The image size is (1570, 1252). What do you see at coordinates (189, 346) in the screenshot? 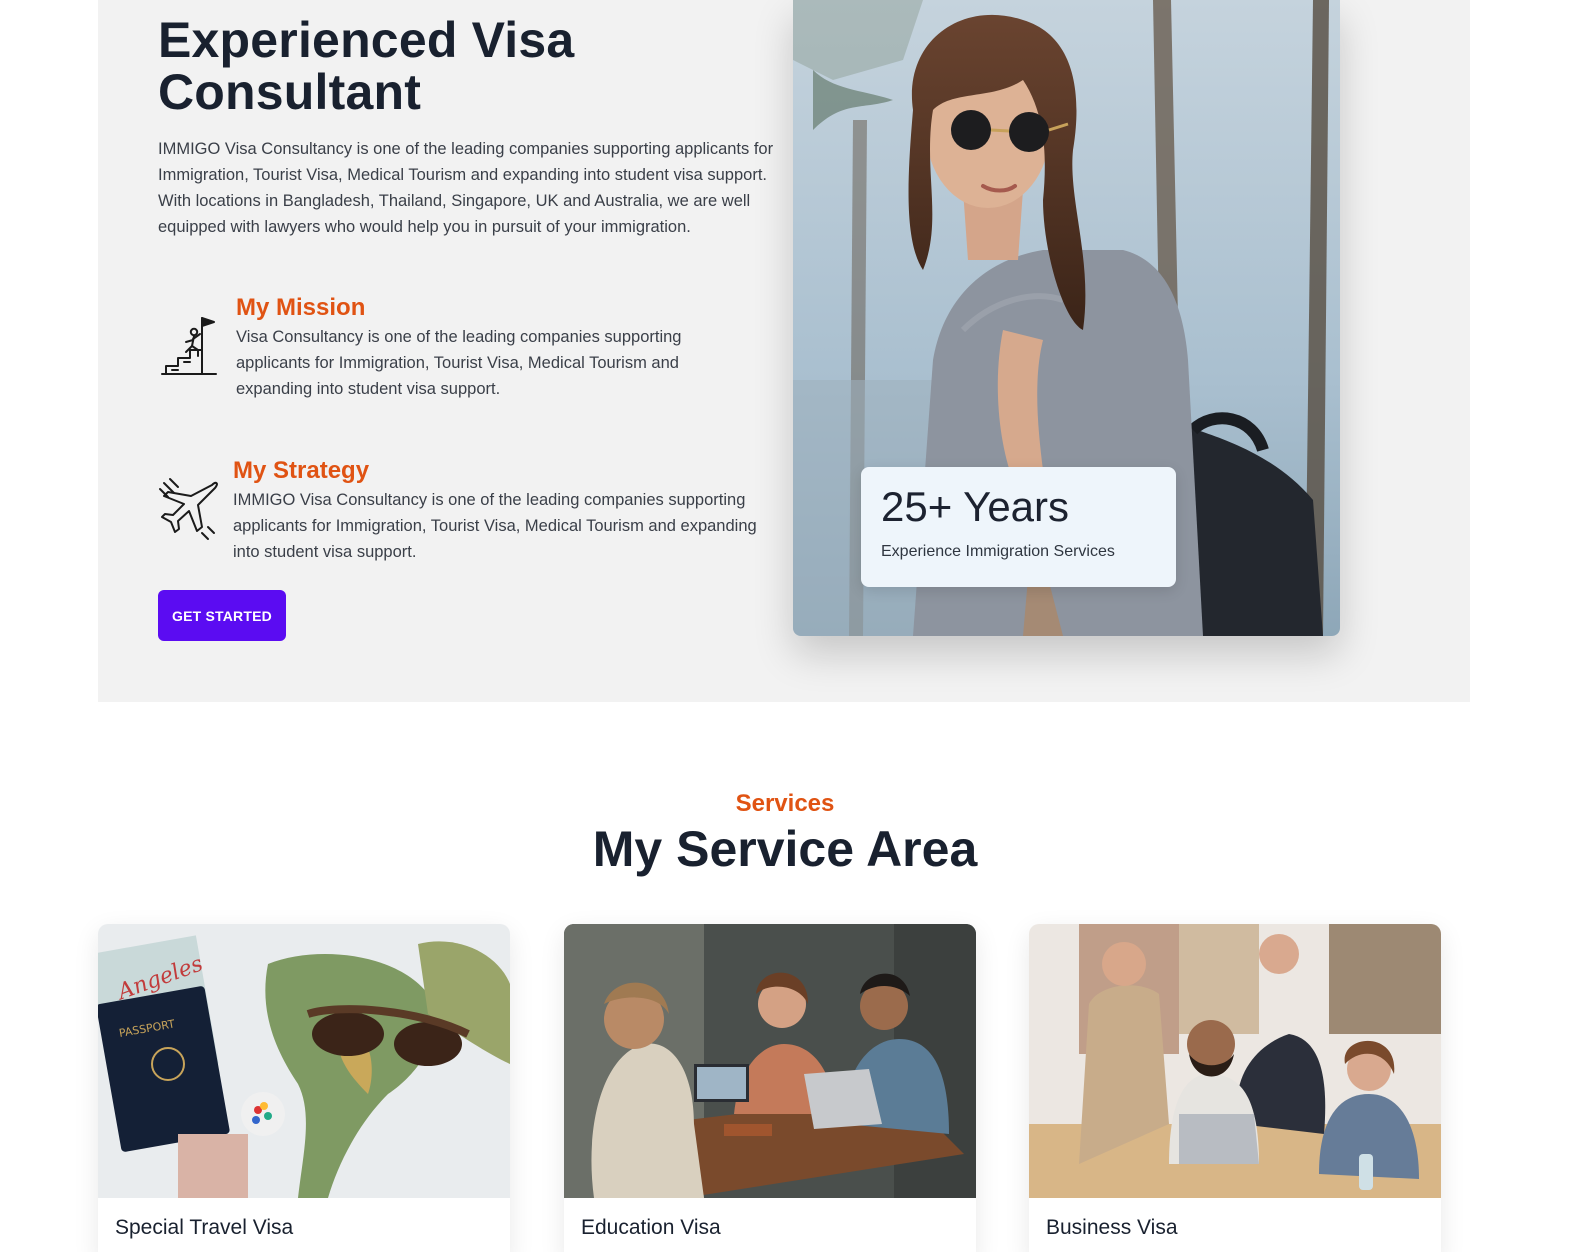
I see `mountain-flag-icon` at bounding box center [189, 346].